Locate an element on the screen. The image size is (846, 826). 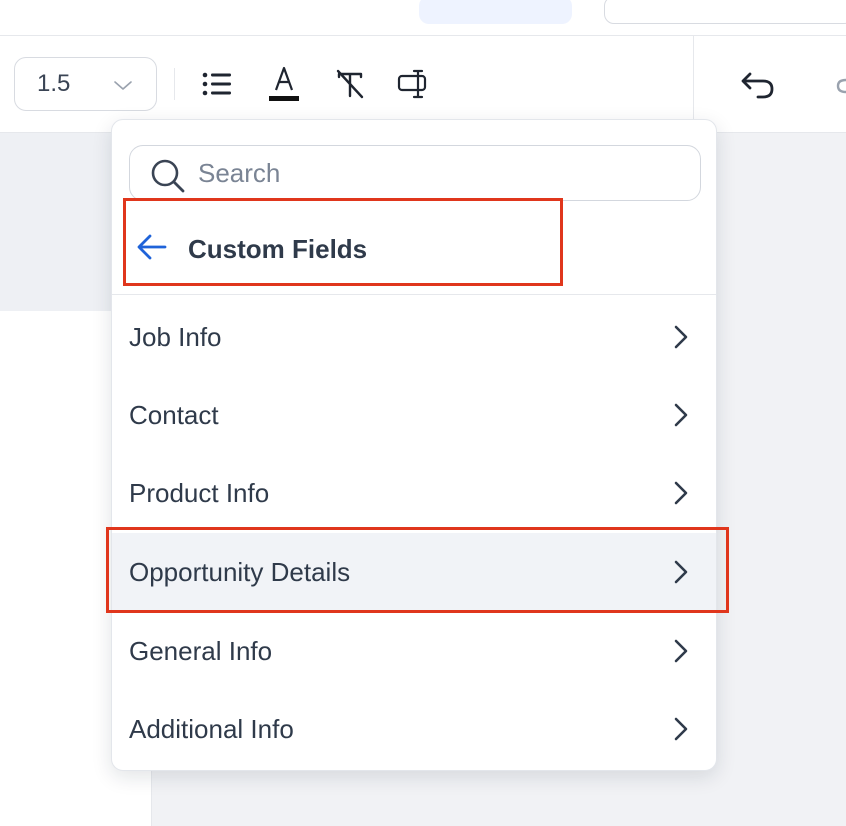
text-field-icon is located at coordinates (412, 84).